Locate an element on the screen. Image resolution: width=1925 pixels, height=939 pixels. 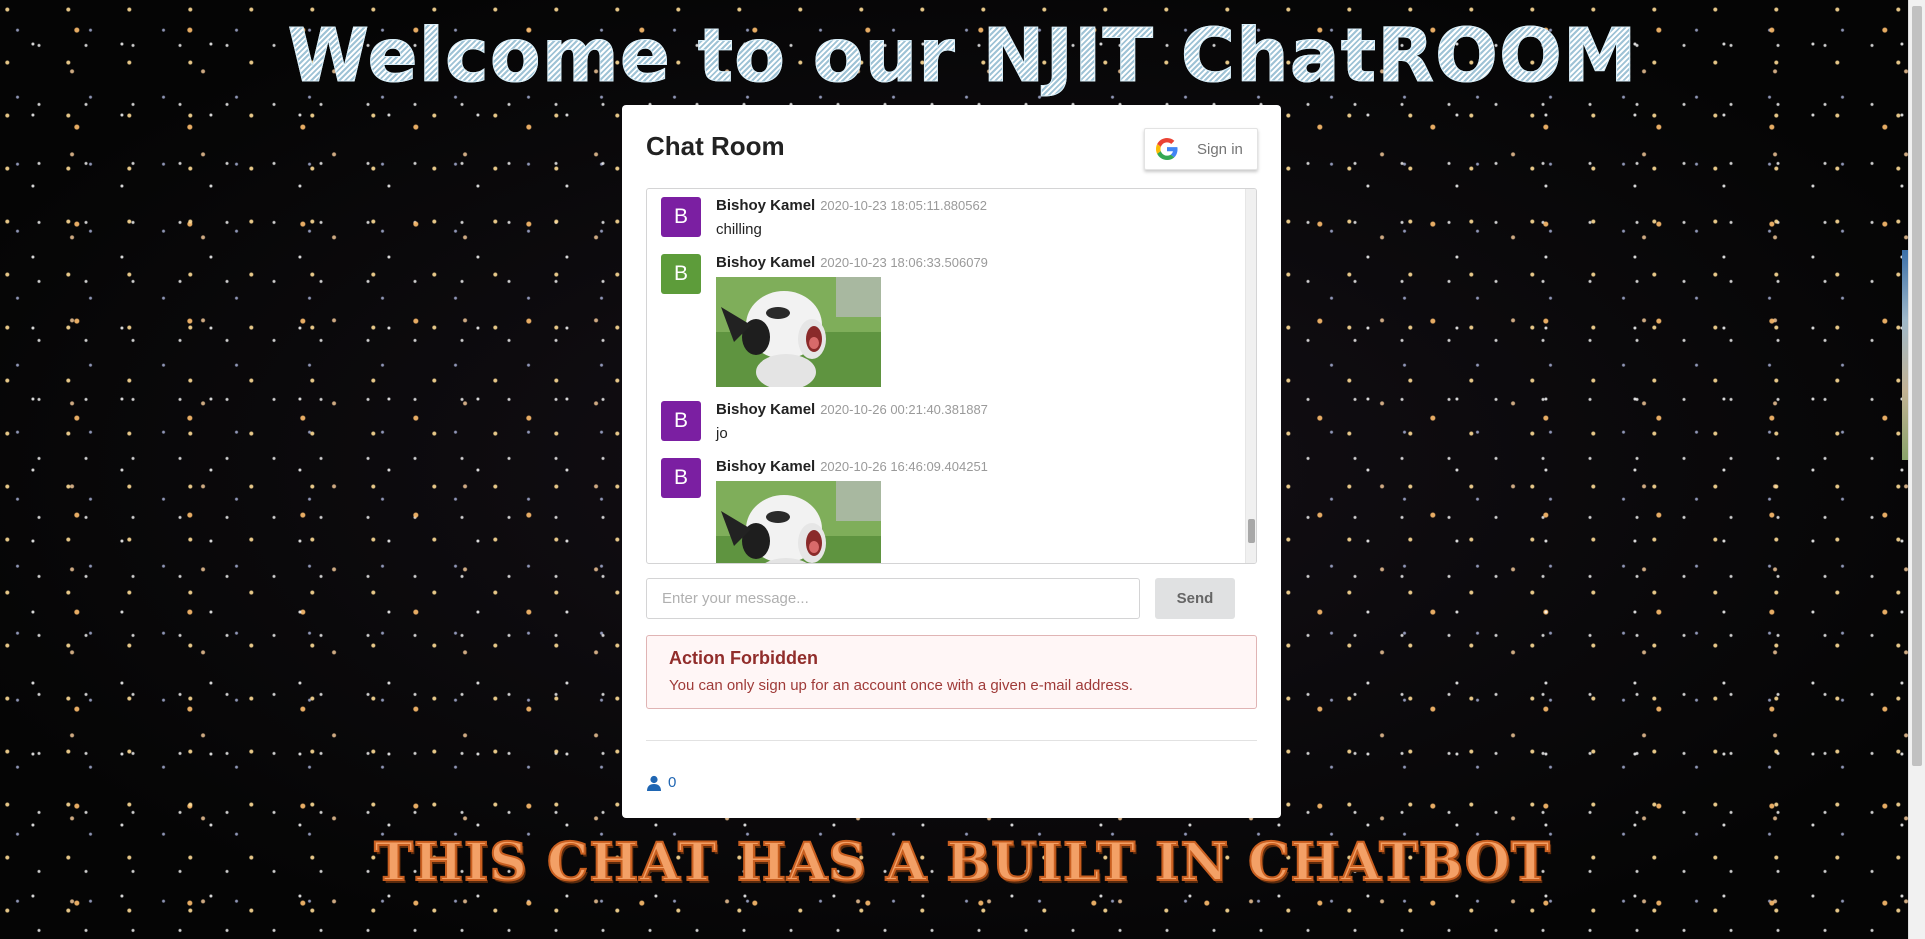
welcome-heading: Welcome to our NJIT ChatROOM is located at coordinates (962, 56).